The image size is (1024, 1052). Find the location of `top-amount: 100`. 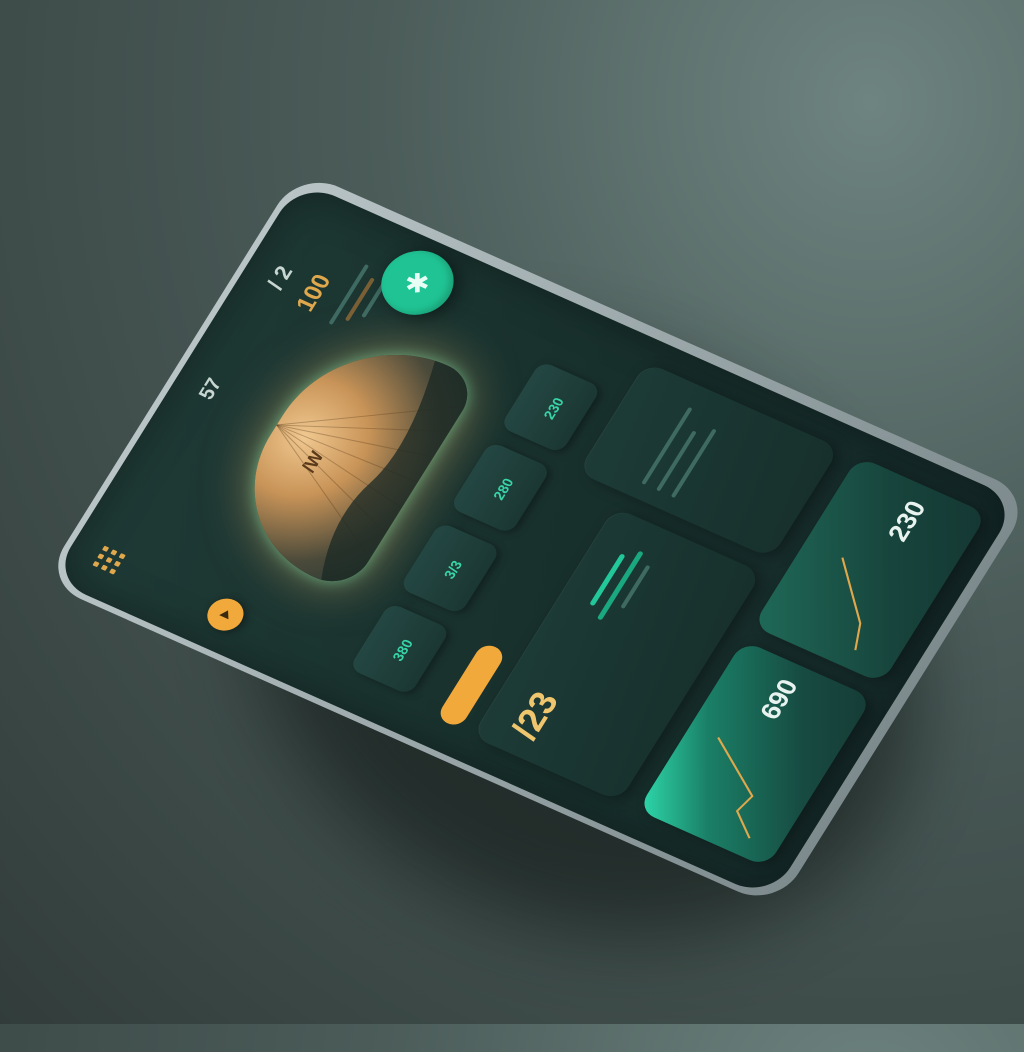

top-amount: 100 is located at coordinates (313, 293).